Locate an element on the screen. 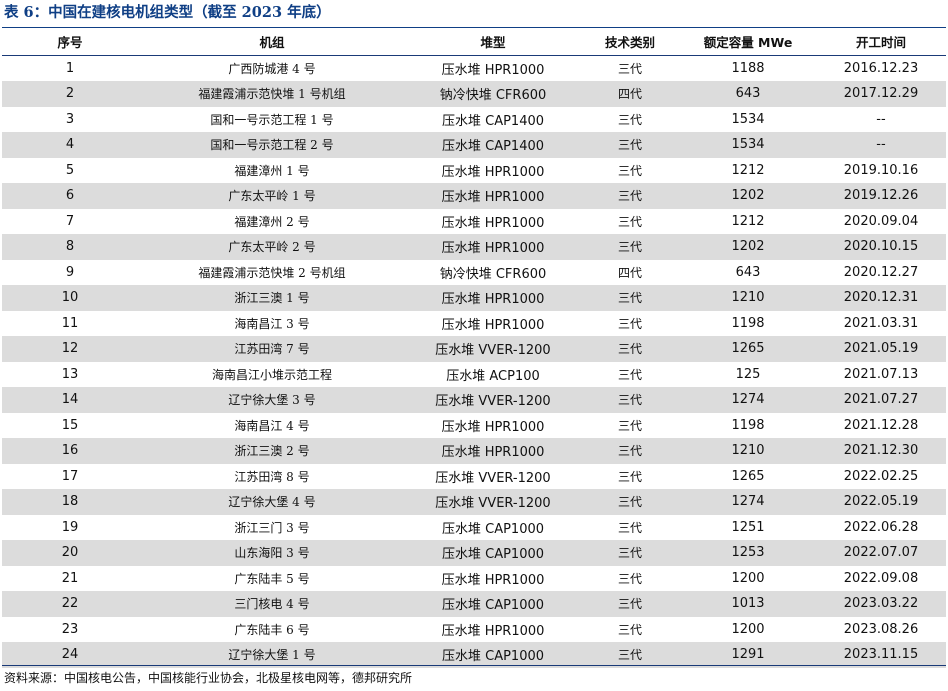 Image resolution: width=948 pixels, height=691 pixels. table-row: 6 广东太平岭 1 号压水堆 HPR1000 三代 1202 2019.12.26 is located at coordinates (474, 196).